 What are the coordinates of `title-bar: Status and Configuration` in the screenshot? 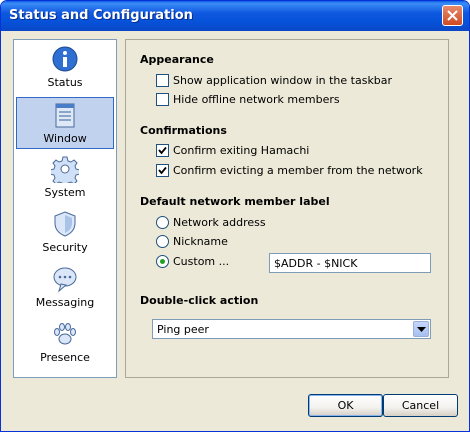 It's located at (235, 16).